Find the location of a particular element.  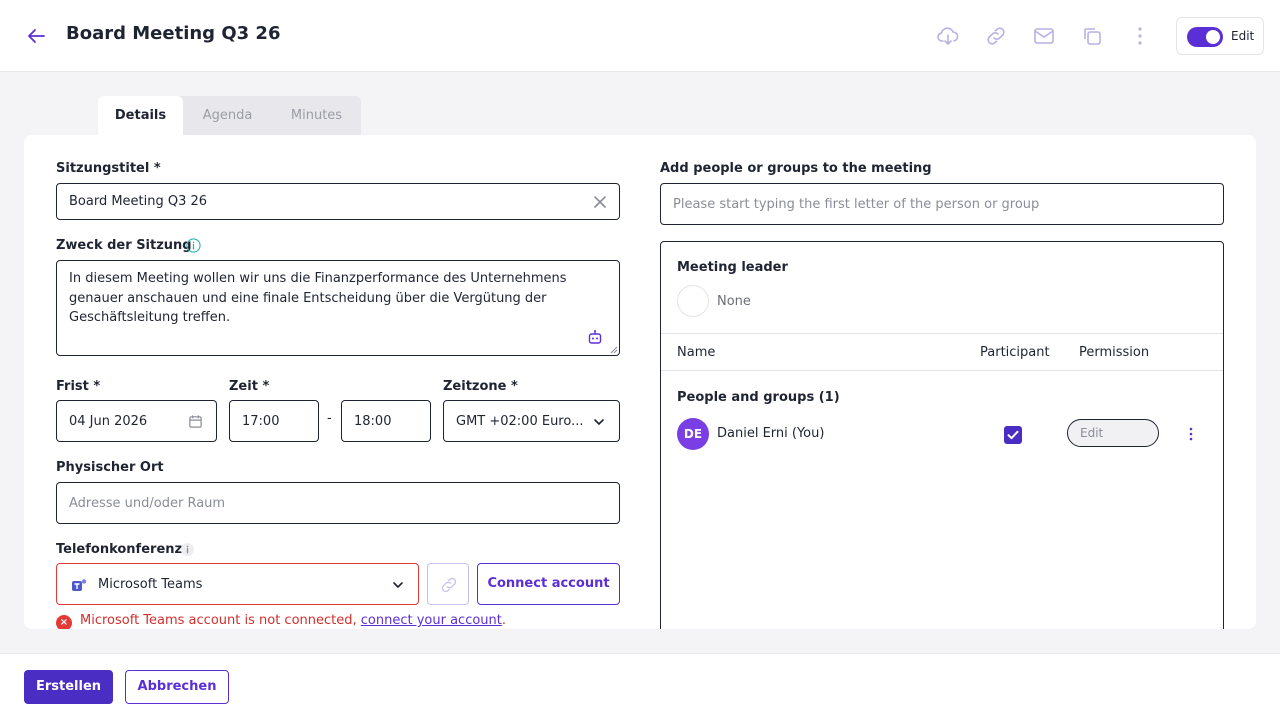

meeting-leader-value: None is located at coordinates (734, 301).